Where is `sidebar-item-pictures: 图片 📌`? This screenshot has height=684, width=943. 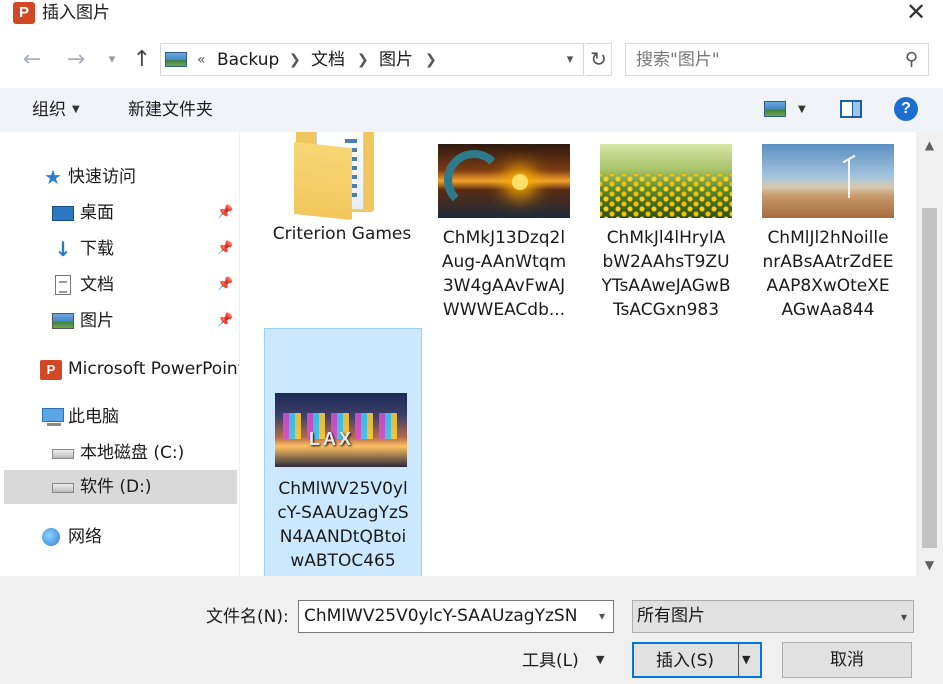
sidebar-item-pictures: 图片 📌 is located at coordinates (119, 321).